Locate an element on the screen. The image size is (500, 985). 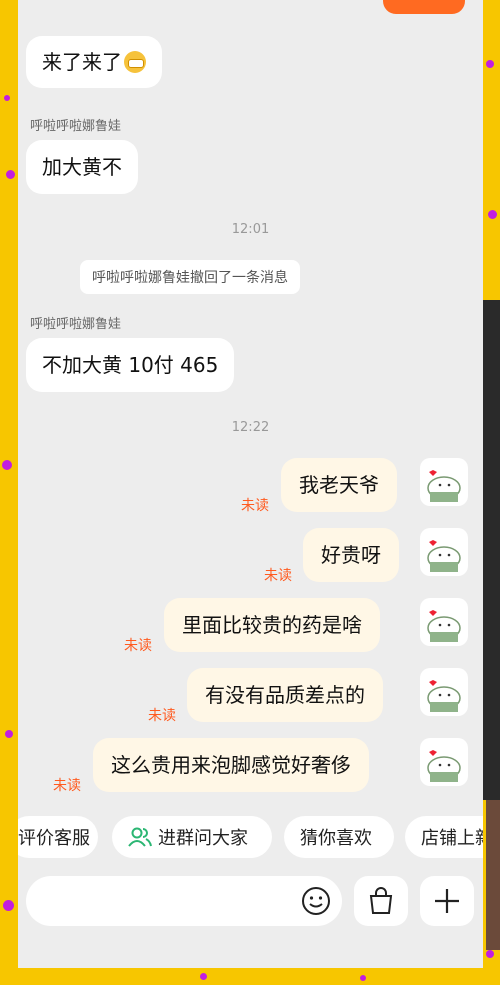
quick-action-bar: 评价客服 进群问大家 猜你喜欢 店铺上新 is located at coordinates (250, 838).